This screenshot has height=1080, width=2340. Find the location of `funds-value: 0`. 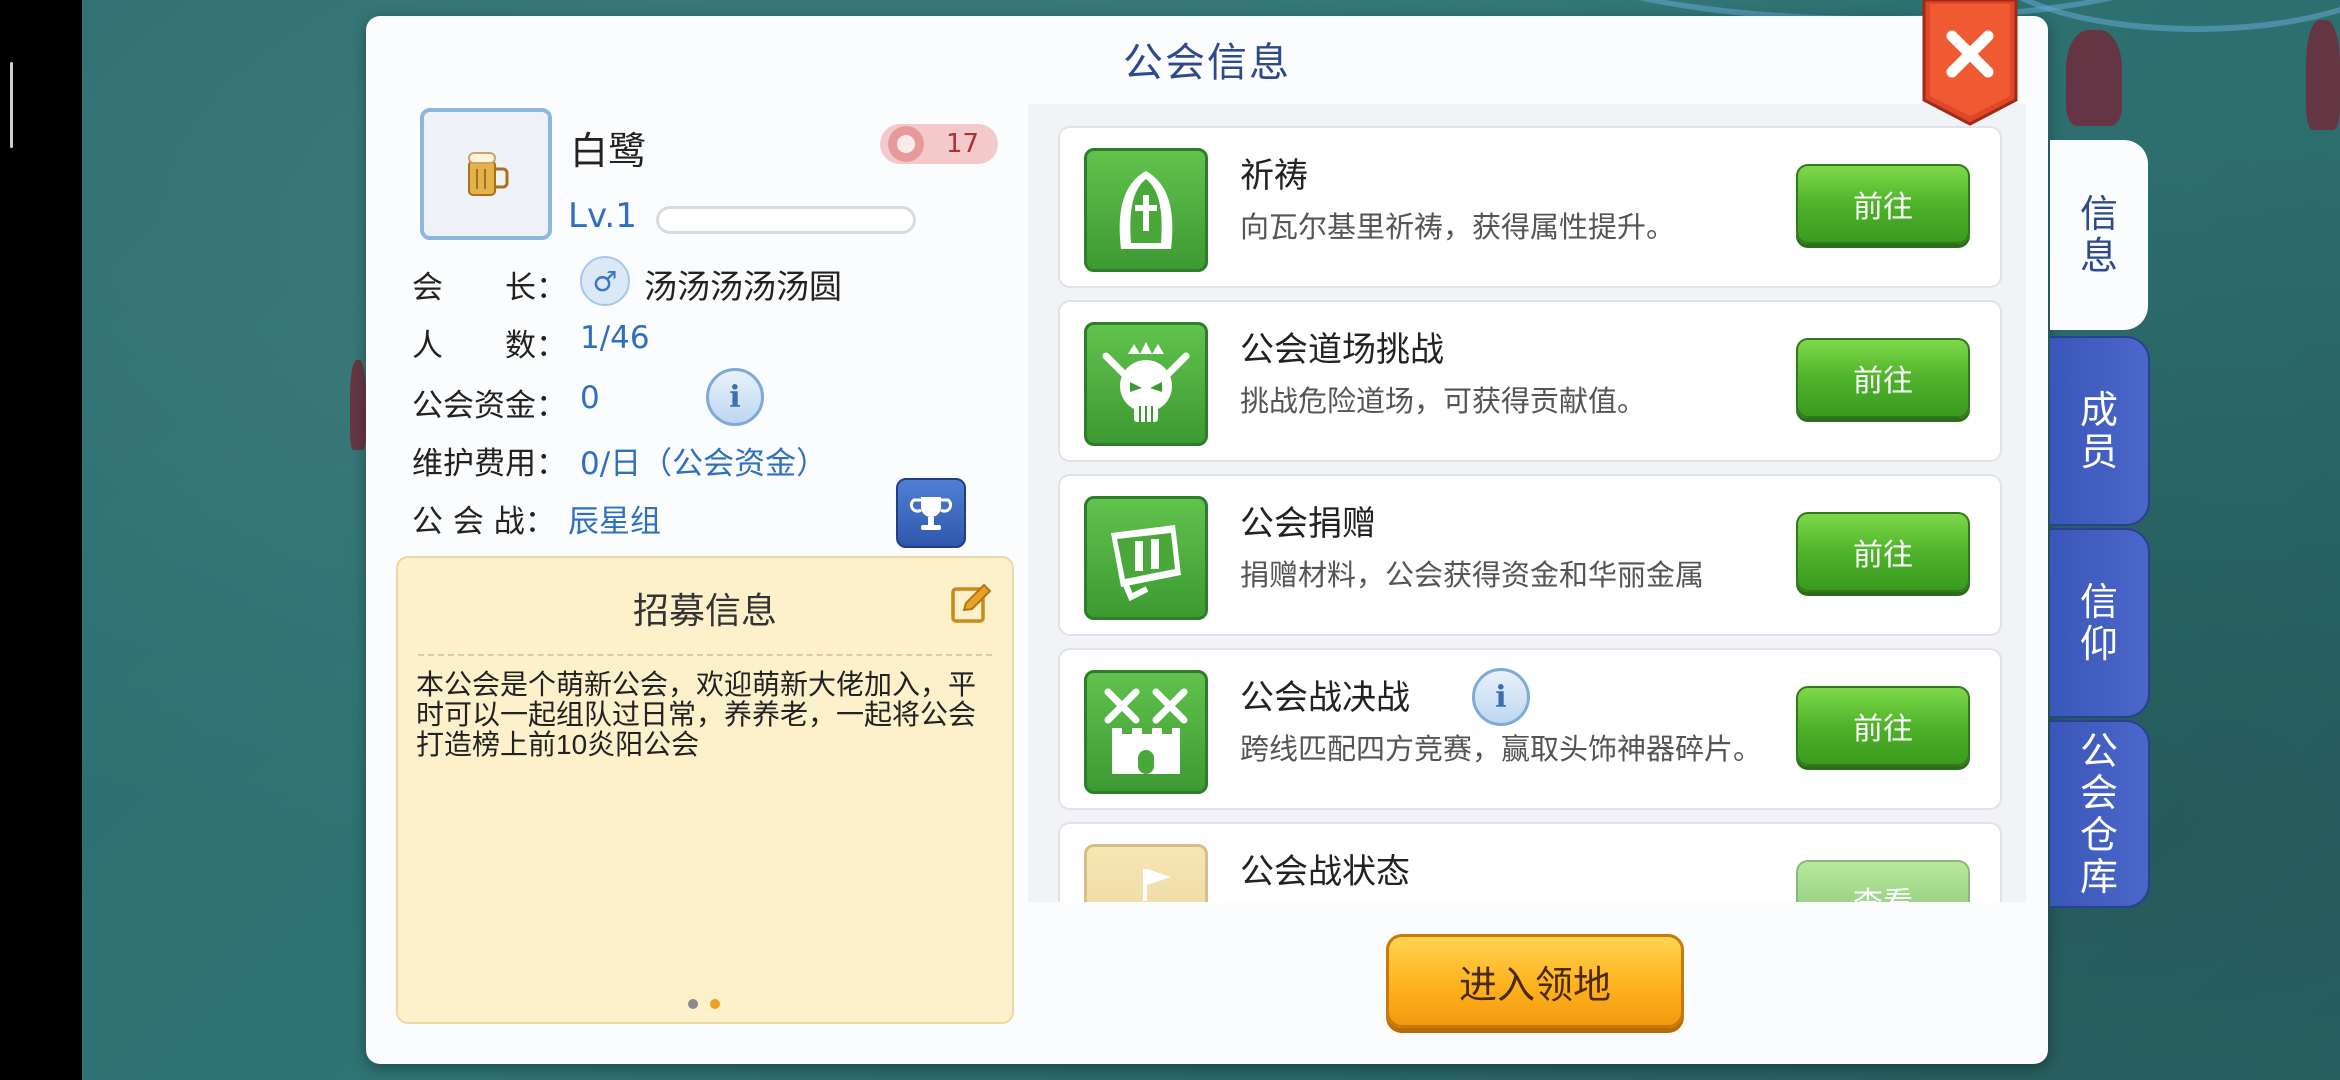

funds-value: 0 is located at coordinates (590, 398).